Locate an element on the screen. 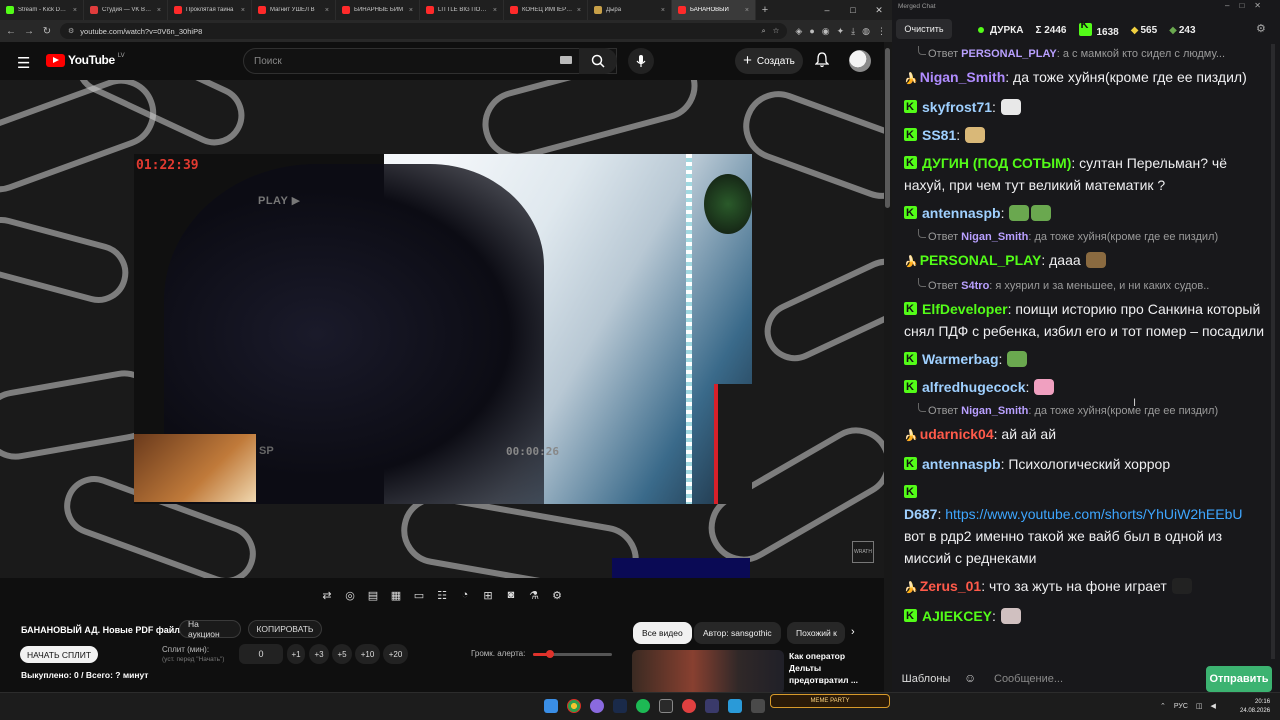  chat-username: udarnick04 is located at coordinates (957, 434).